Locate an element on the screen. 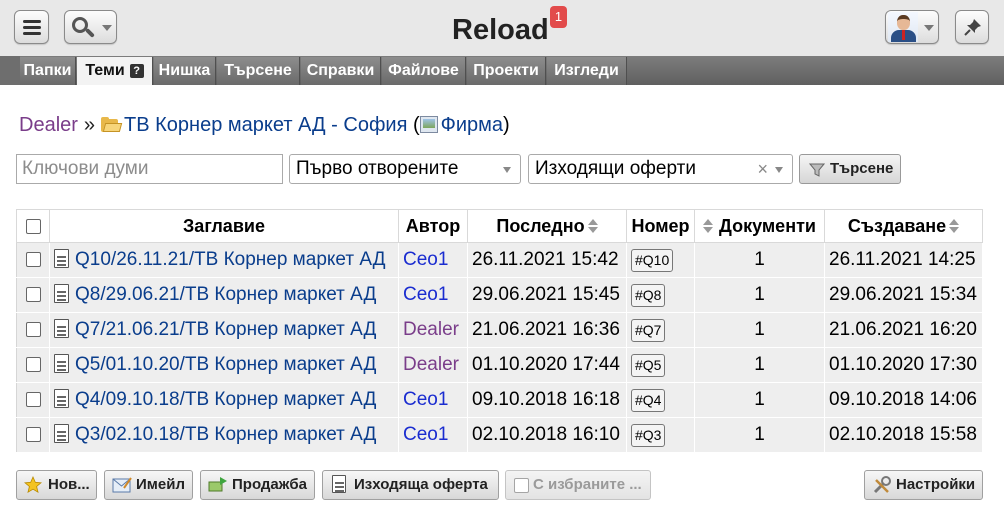 The height and width of the screenshot is (518, 1004). tab-reports: Справки is located at coordinates (341, 71).